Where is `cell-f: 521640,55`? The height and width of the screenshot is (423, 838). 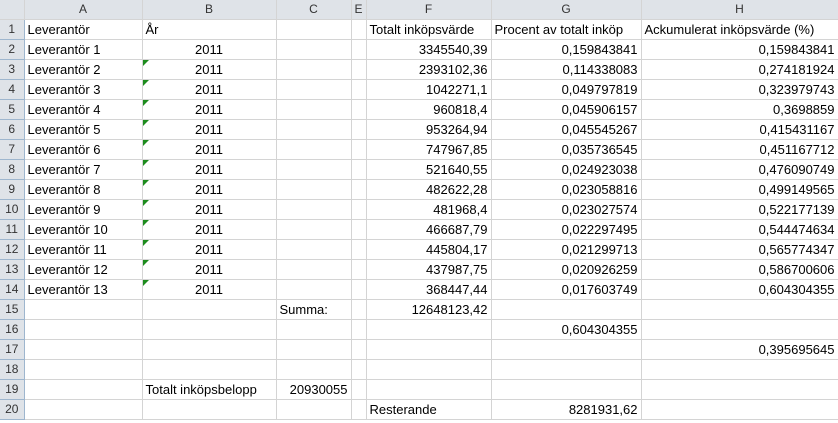
cell-f: 521640,55 is located at coordinates (429, 169).